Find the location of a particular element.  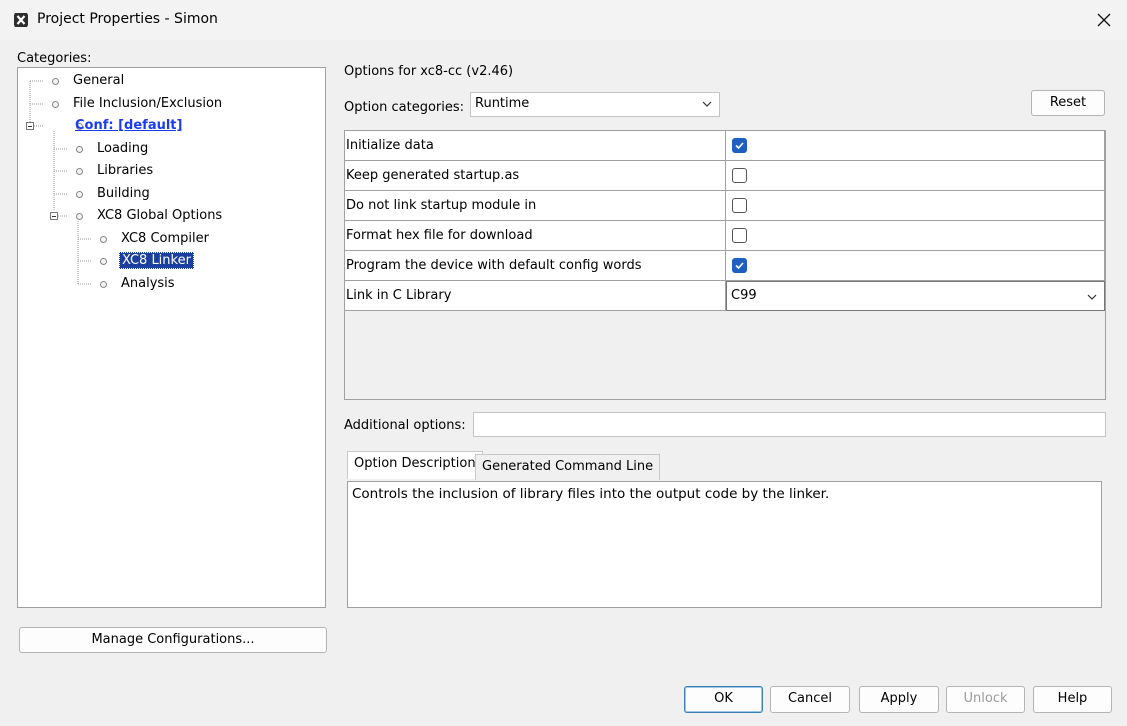

tree-item-xc8-global-options: XC8 Global Options is located at coordinates (159, 216).